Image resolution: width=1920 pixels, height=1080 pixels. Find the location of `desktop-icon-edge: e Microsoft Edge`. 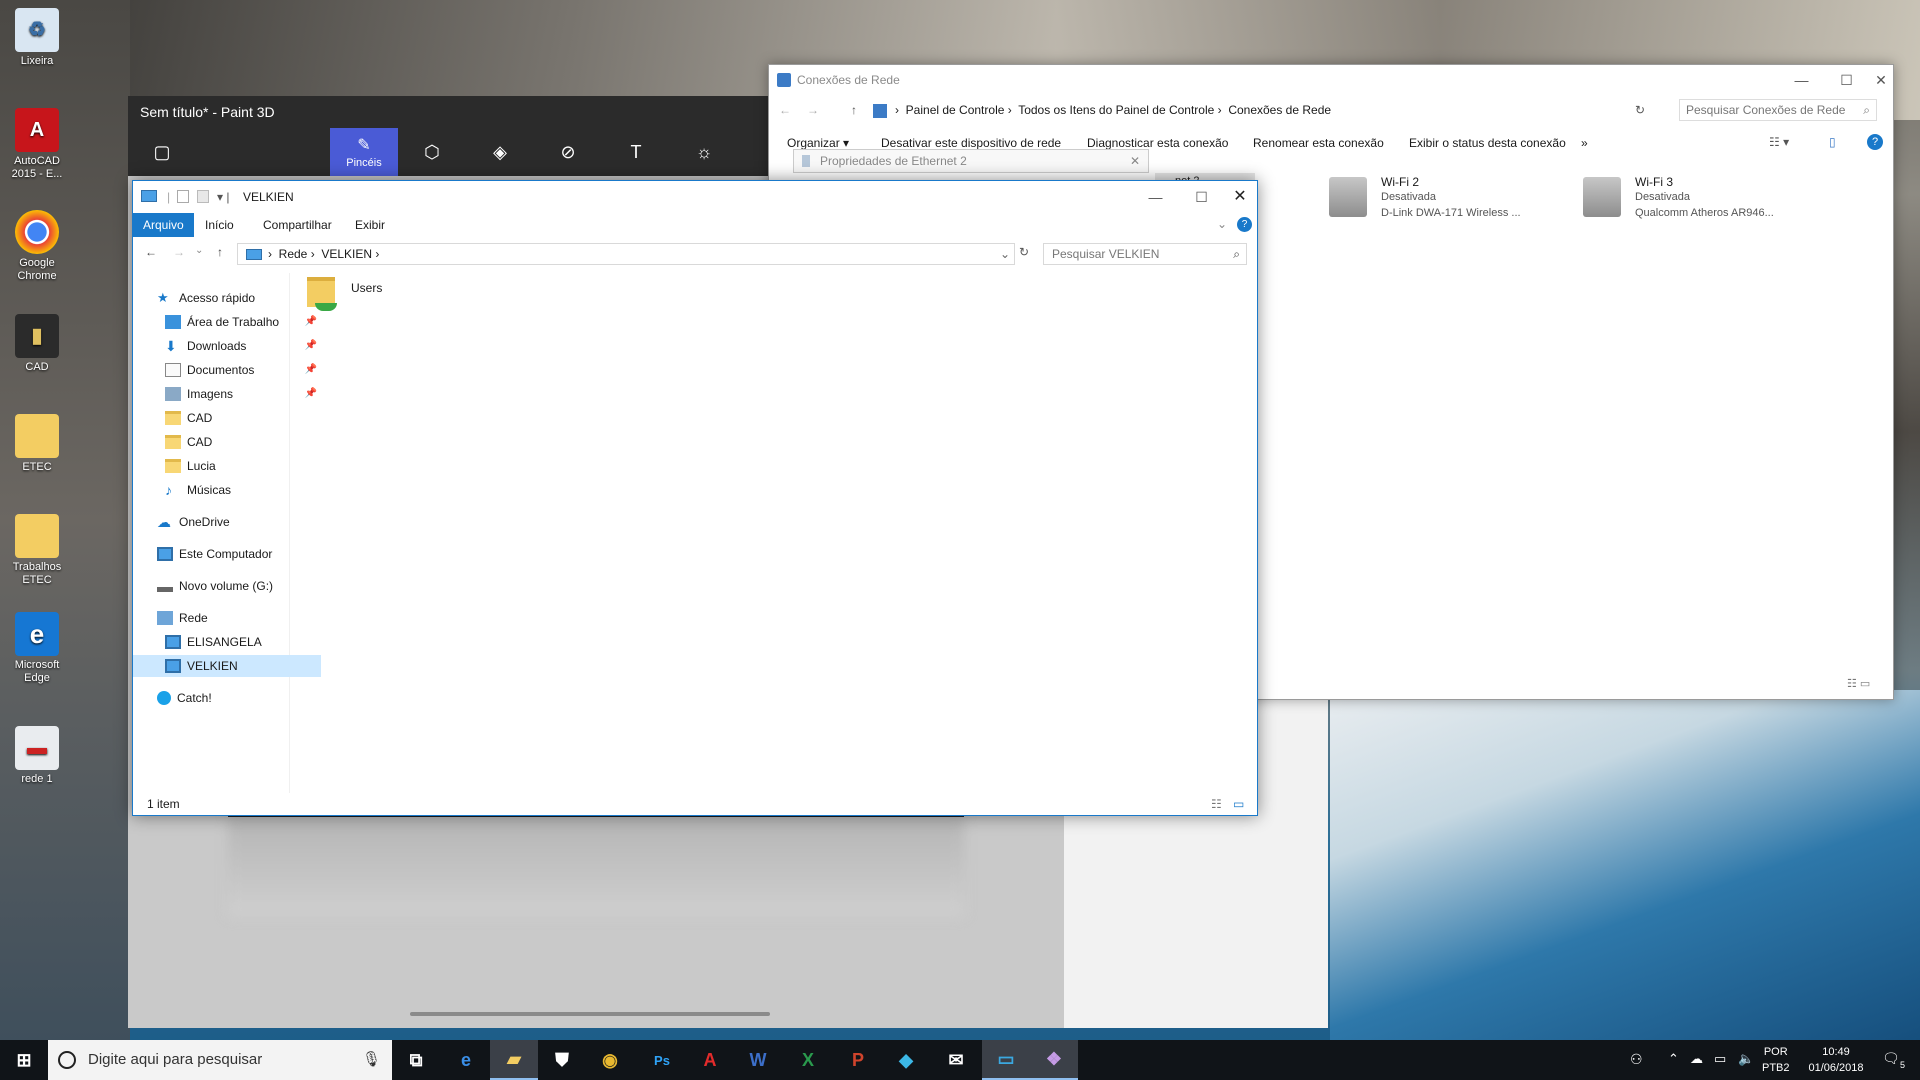

desktop-icon-edge: e Microsoft Edge is located at coordinates (37, 648).